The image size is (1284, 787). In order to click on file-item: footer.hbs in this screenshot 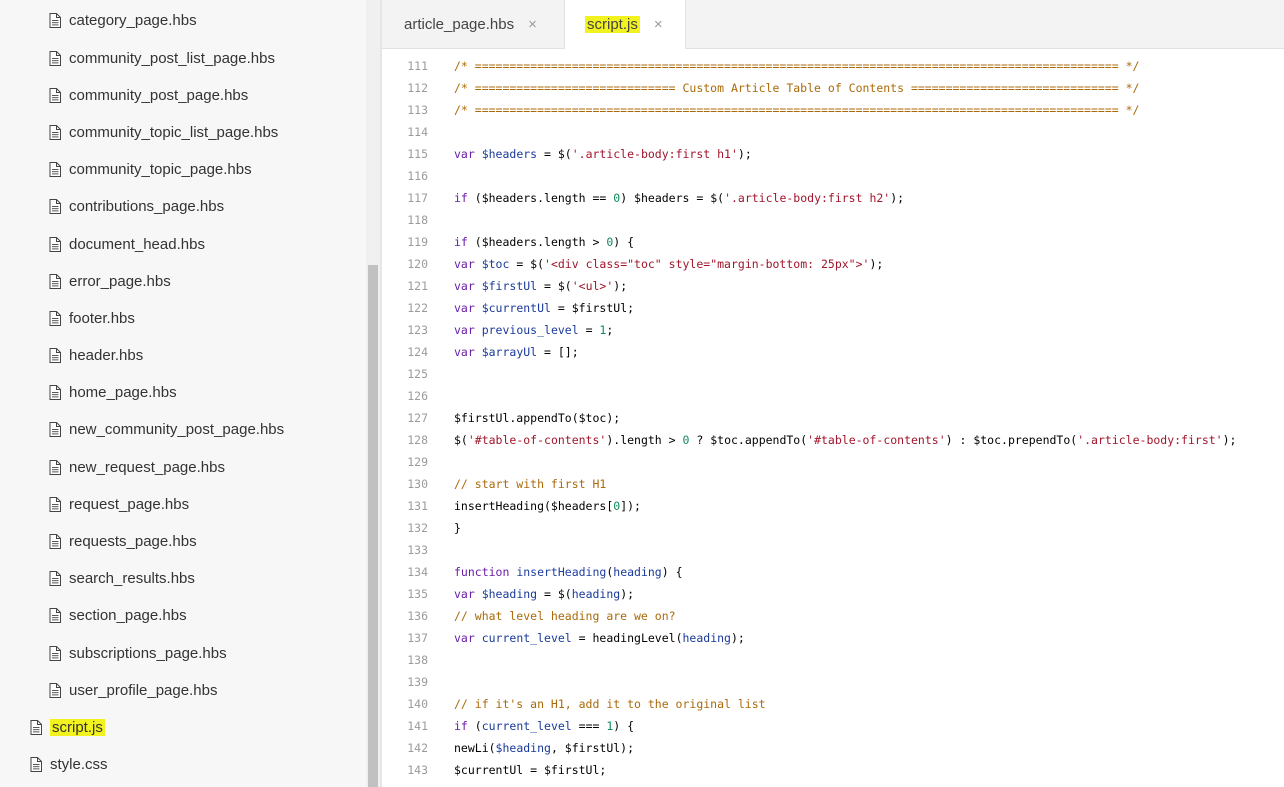, I will do `click(92, 318)`.